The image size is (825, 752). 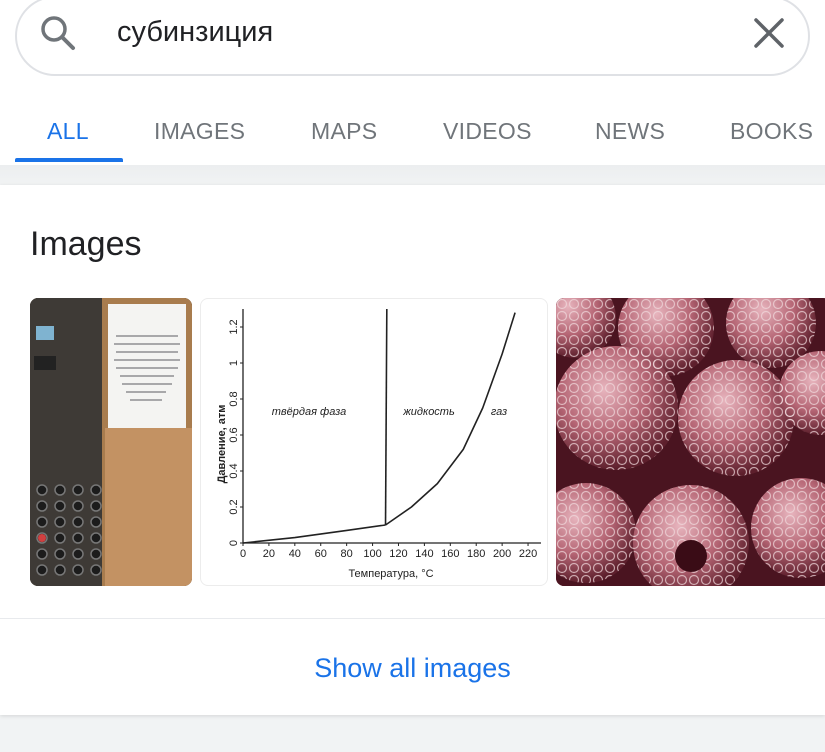 What do you see at coordinates (502, 554) in the screenshot?
I see `x-tick-label: 200` at bounding box center [502, 554].